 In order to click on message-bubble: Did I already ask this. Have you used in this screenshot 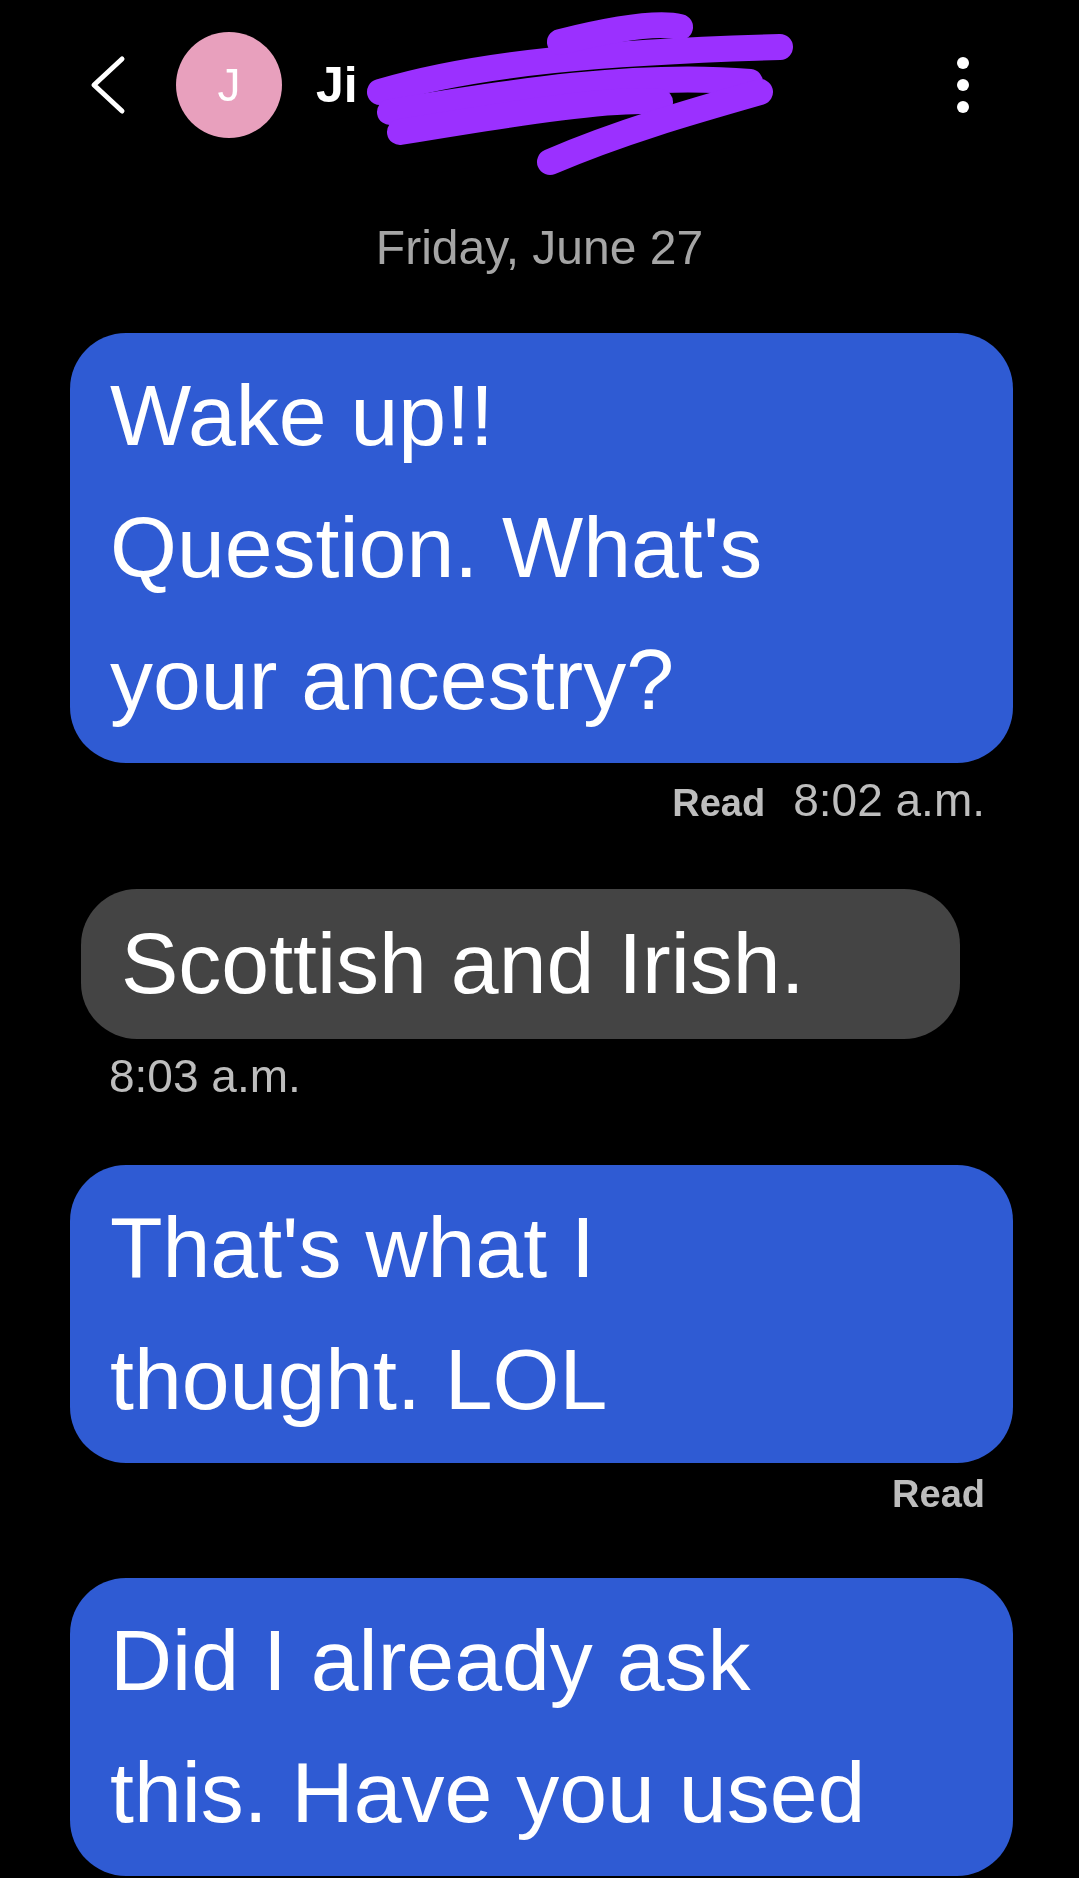, I will do `click(541, 1727)`.